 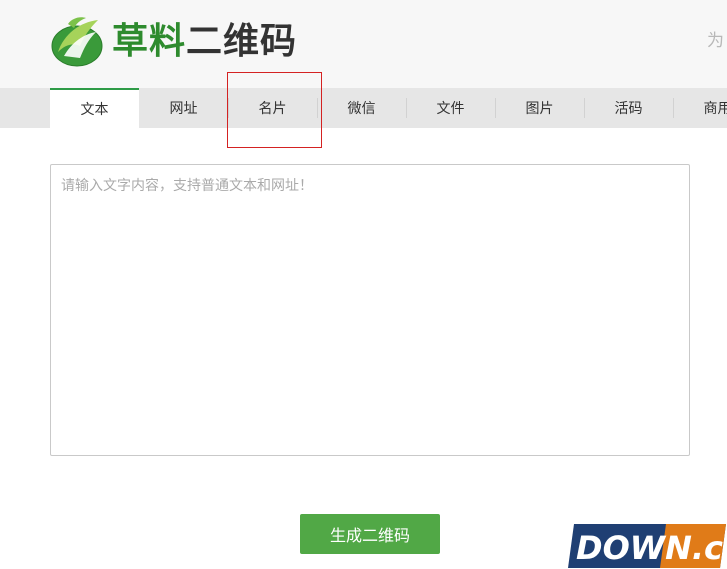 What do you see at coordinates (651, 548) in the screenshot?
I see `watermark-text: DOWN.cc` at bounding box center [651, 548].